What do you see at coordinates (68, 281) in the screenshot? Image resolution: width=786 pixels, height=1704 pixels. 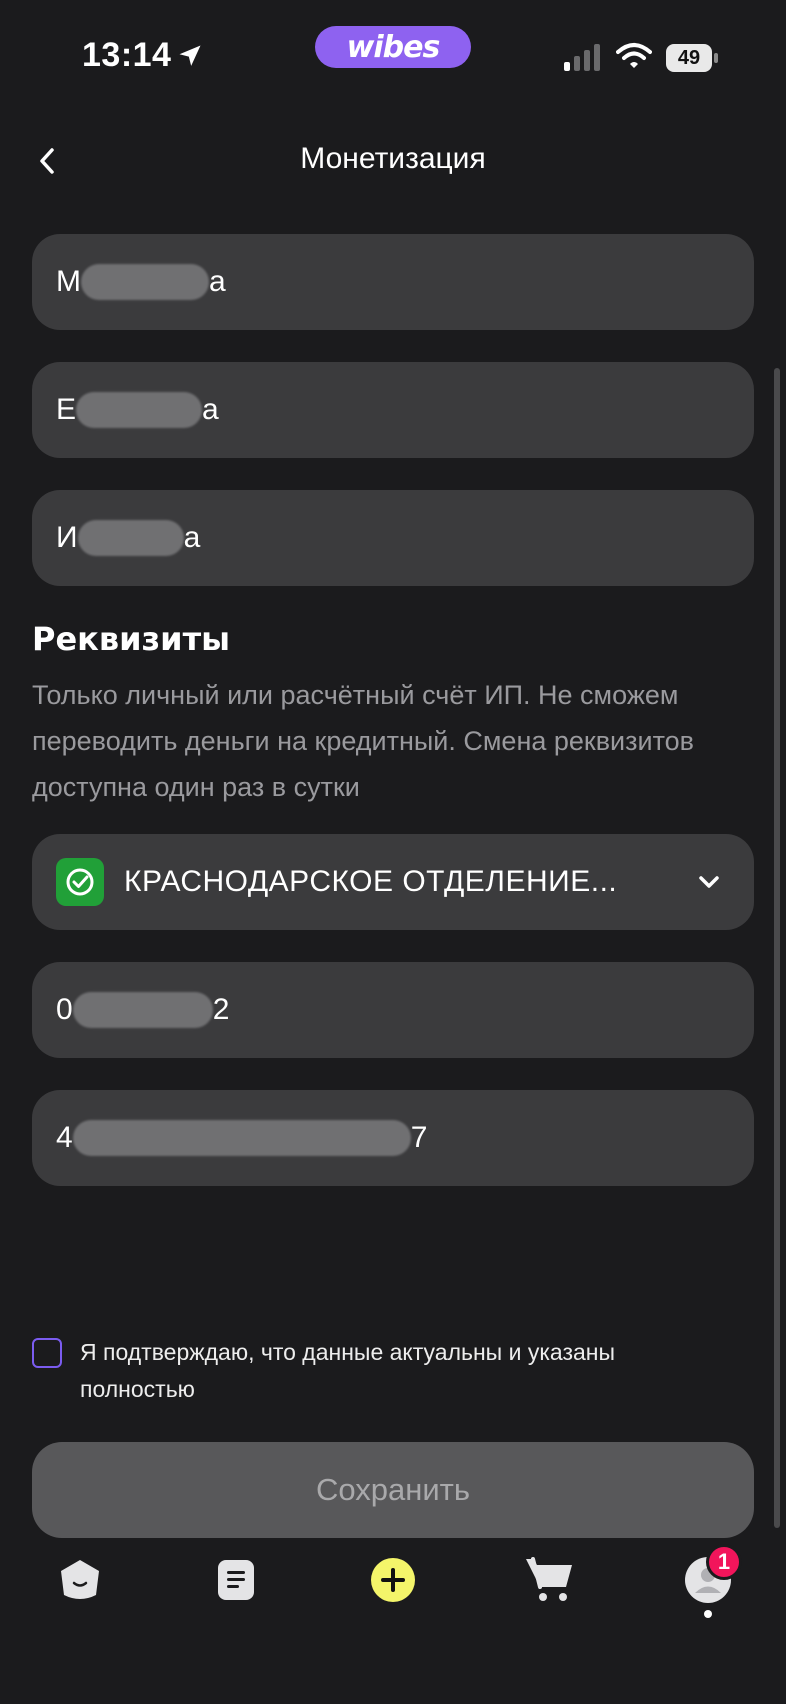 I see `field-value-start: М` at bounding box center [68, 281].